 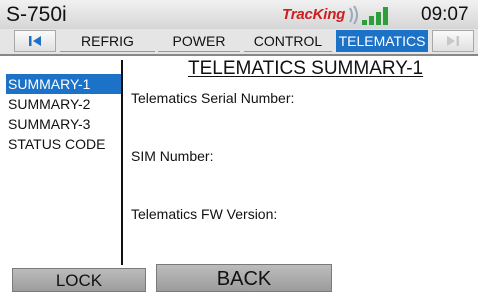 I want to click on back-button: BACK, so click(x=244, y=278).